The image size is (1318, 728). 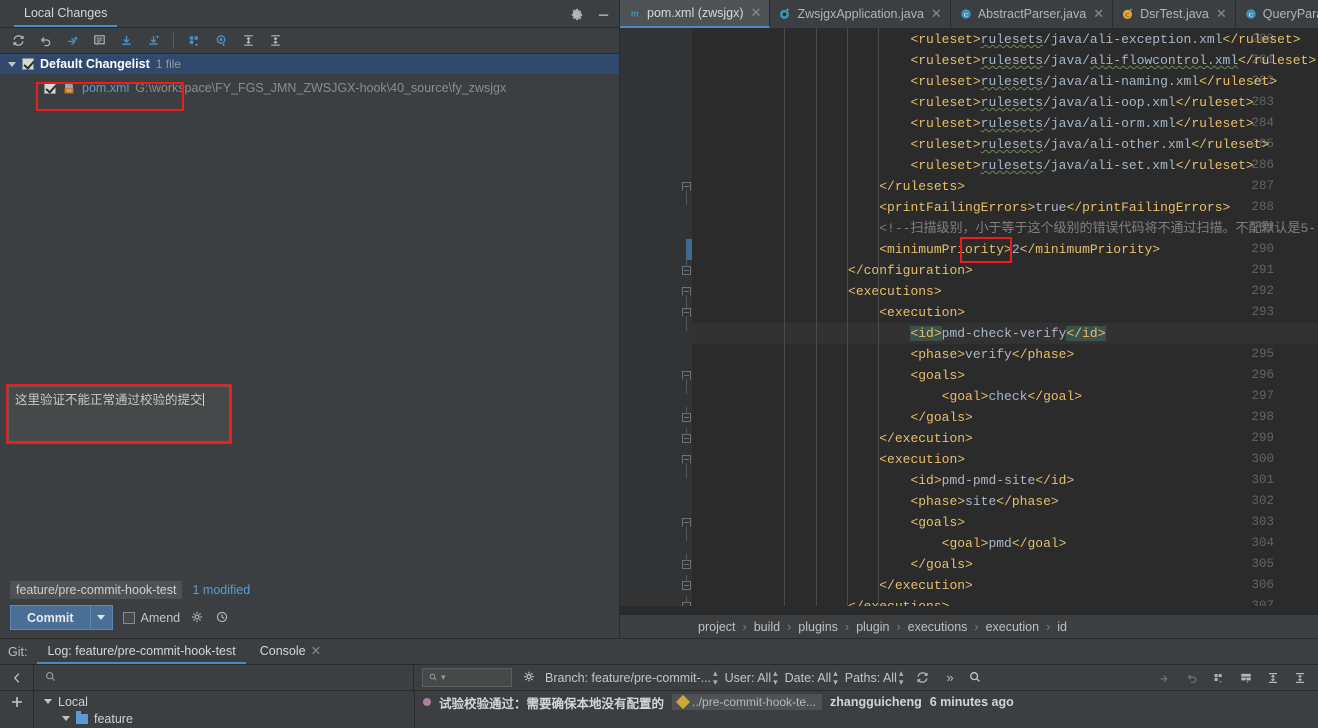 I want to click on minimize-icon, so click(x=603, y=14).